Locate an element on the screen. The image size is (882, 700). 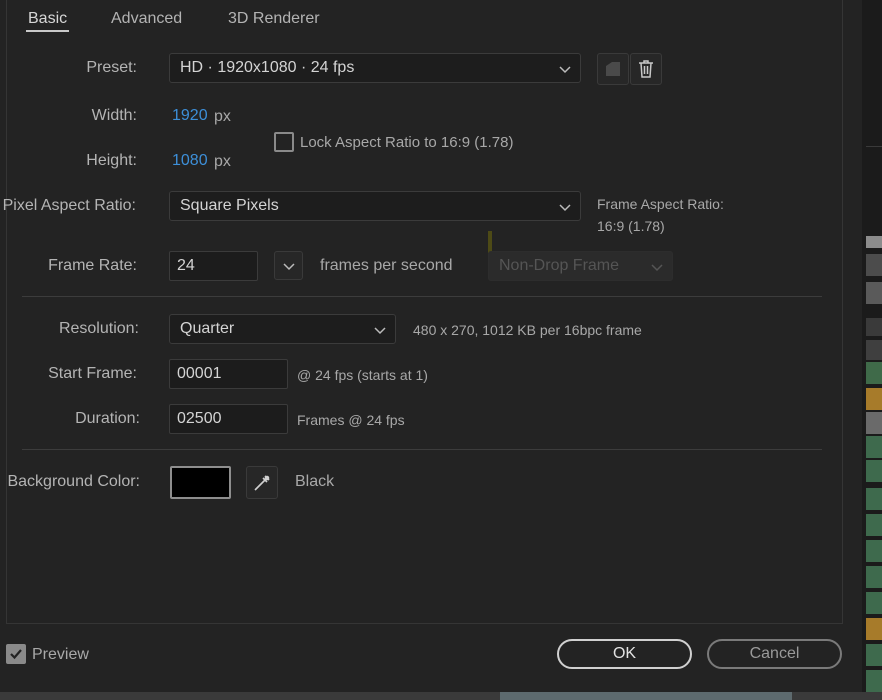
frame-rate-dropdown-button is located at coordinates (288, 265).